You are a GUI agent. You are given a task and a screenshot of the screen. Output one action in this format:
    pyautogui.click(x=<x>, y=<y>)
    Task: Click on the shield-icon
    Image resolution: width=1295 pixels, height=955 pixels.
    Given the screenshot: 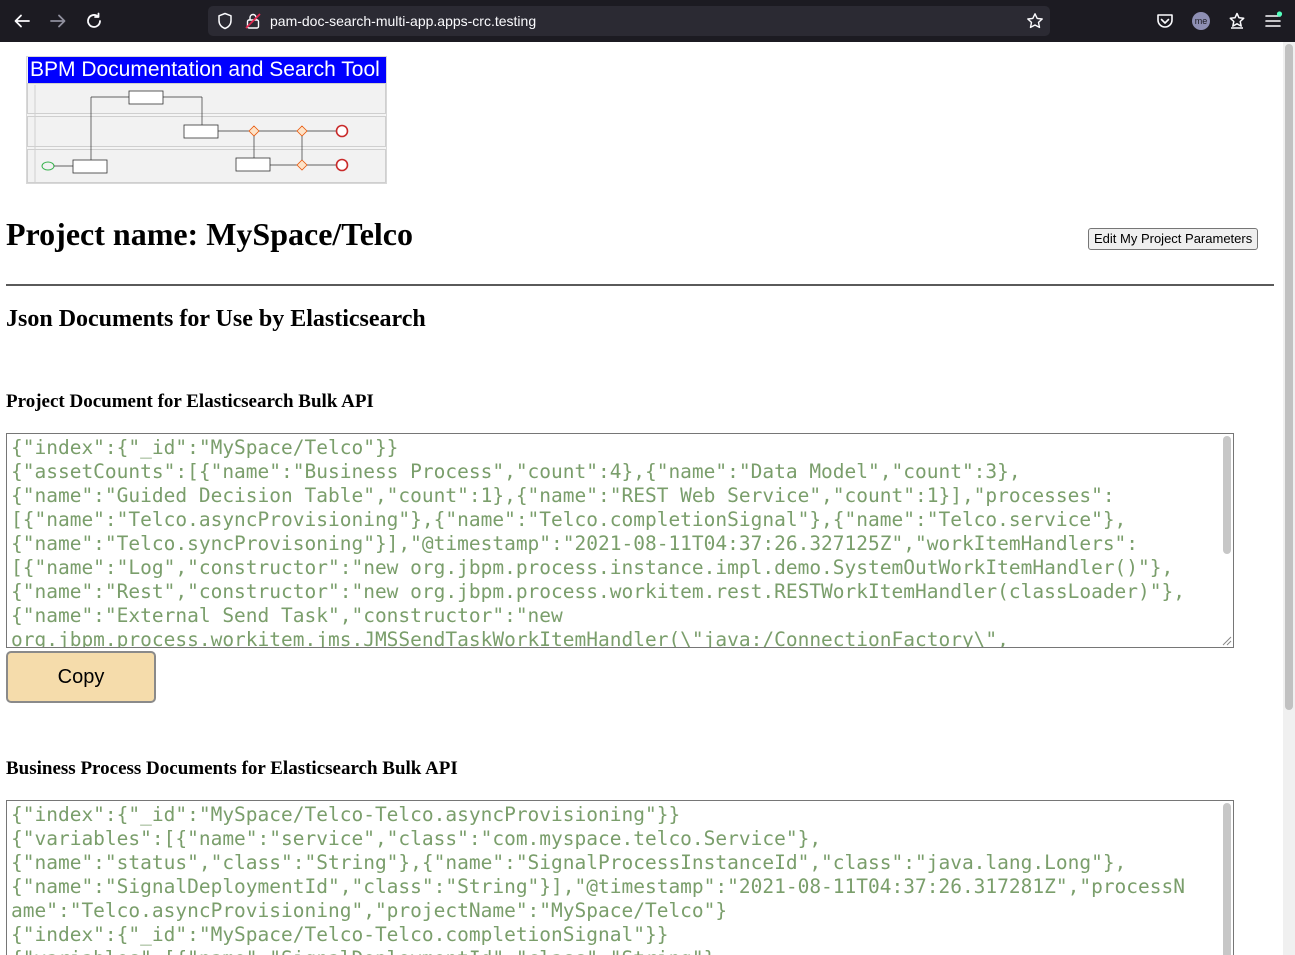 What is the action you would take?
    pyautogui.click(x=225, y=21)
    